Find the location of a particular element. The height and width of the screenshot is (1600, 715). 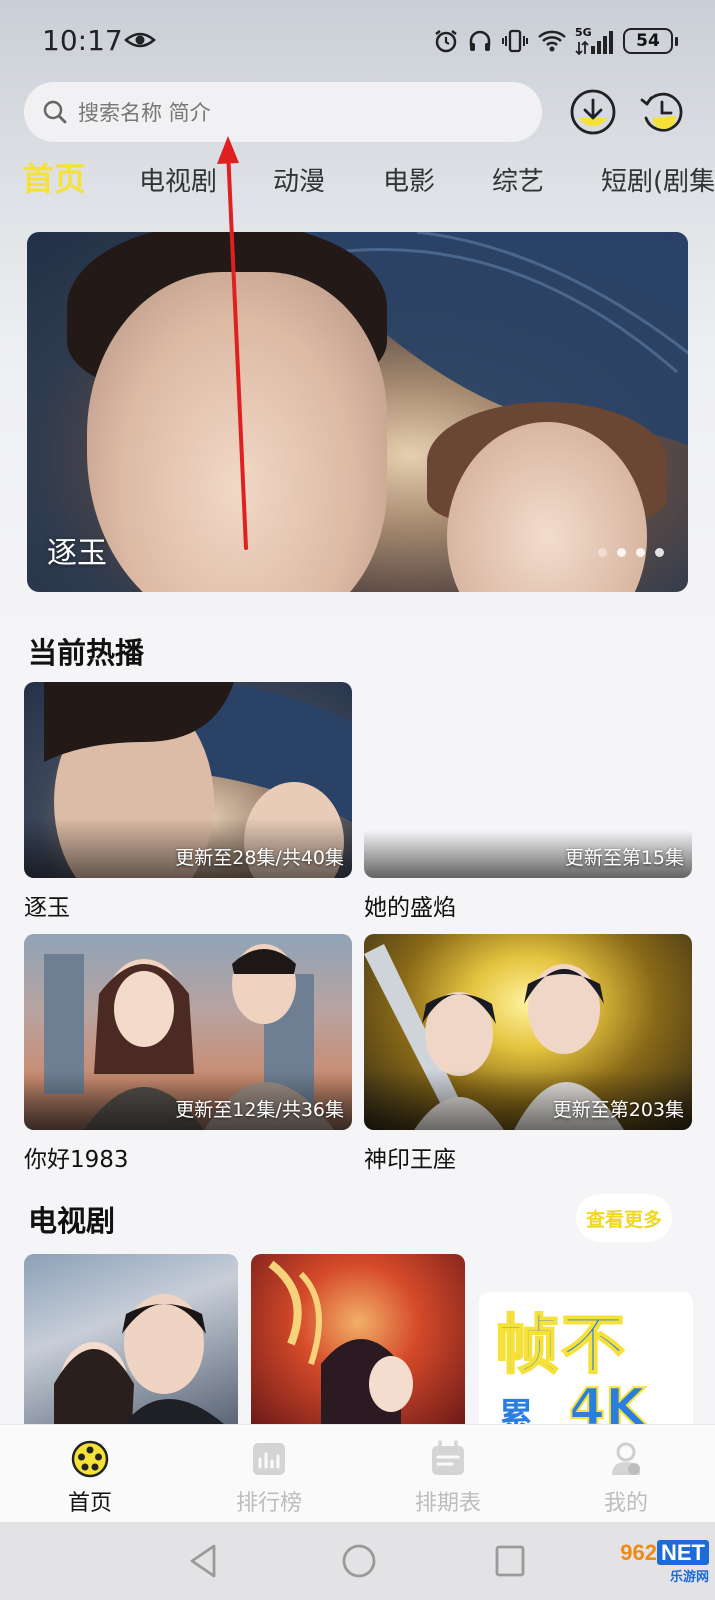

hot-card: 更新至第15集 她的盛焰 is located at coordinates (528, 802).